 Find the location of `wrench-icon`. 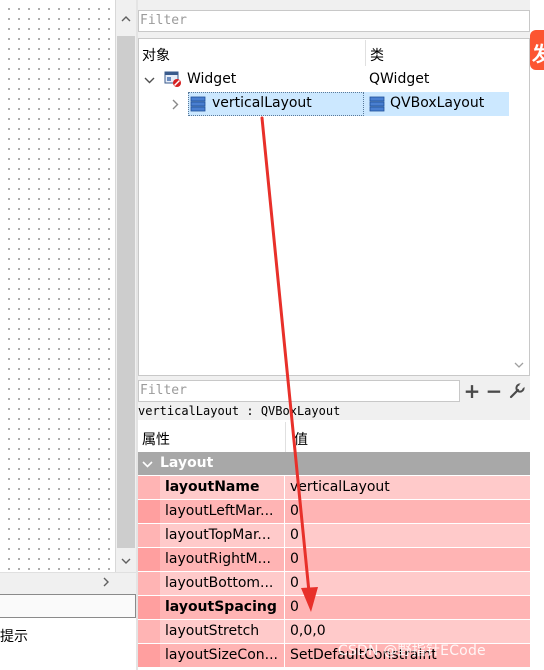

wrench-icon is located at coordinates (517, 391).